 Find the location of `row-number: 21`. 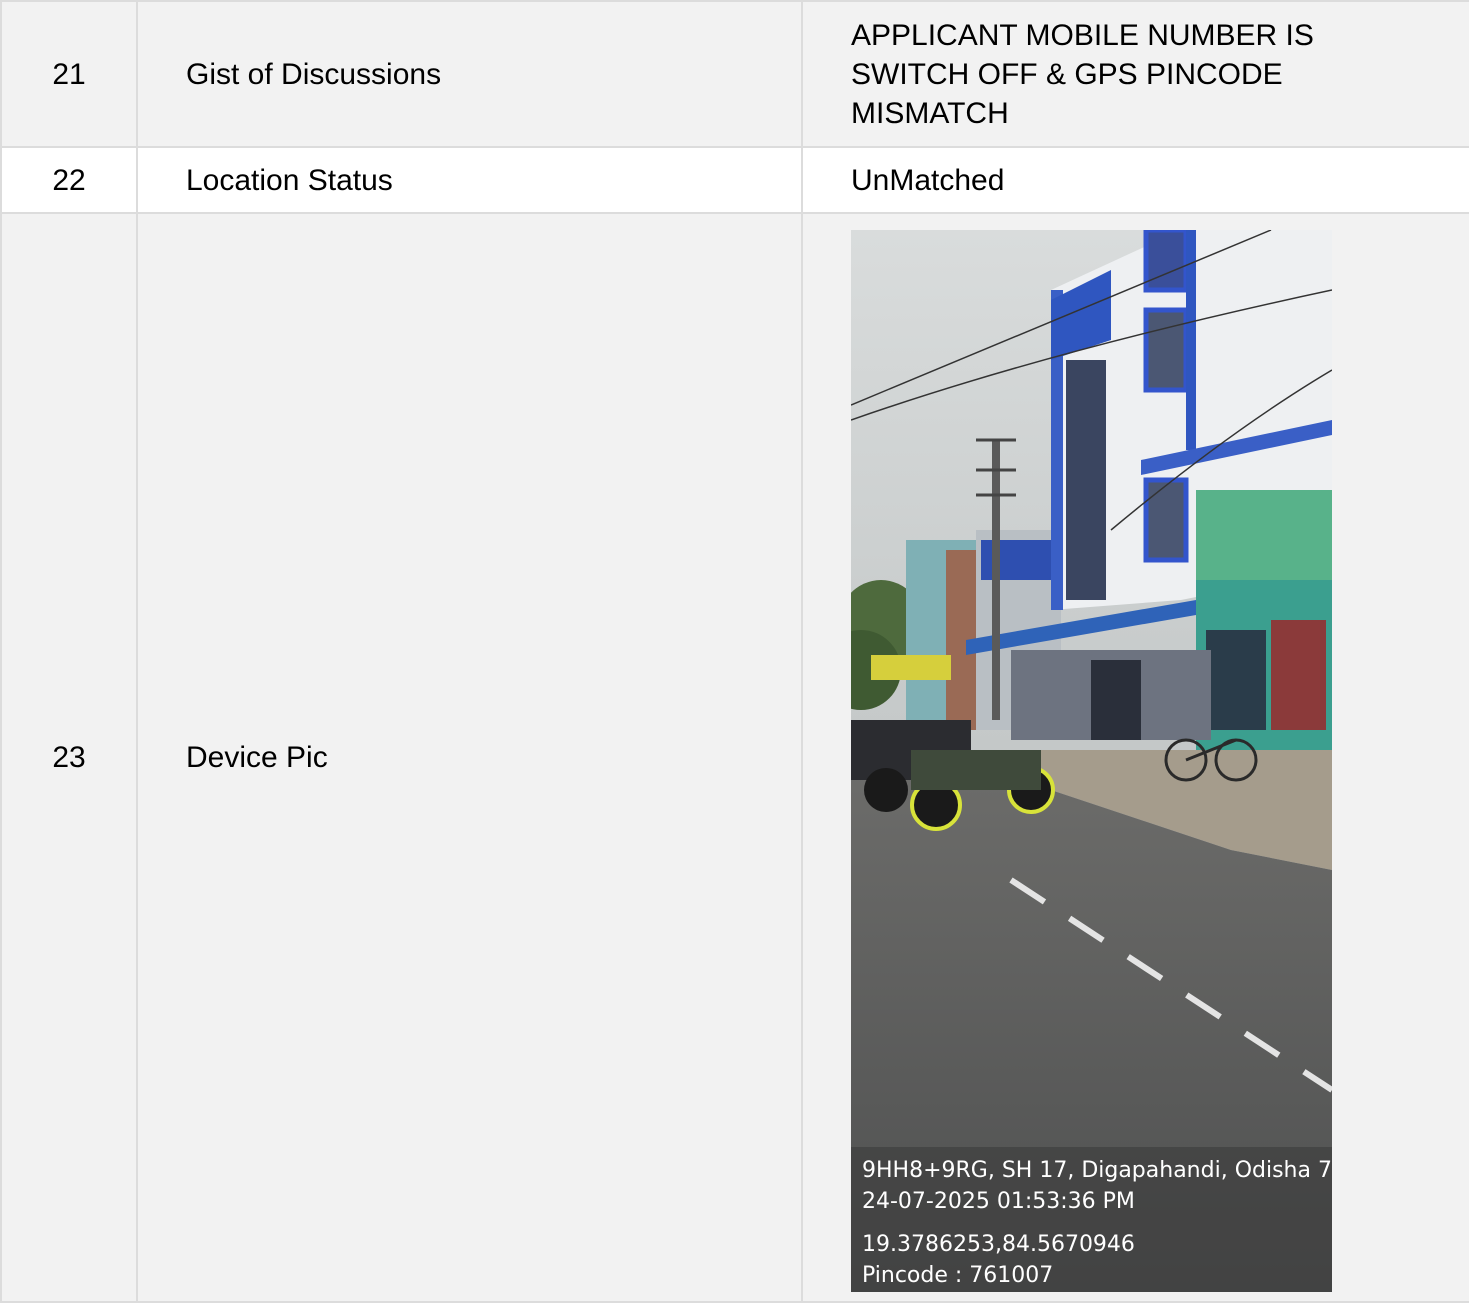

row-number: 21 is located at coordinates (69, 74).